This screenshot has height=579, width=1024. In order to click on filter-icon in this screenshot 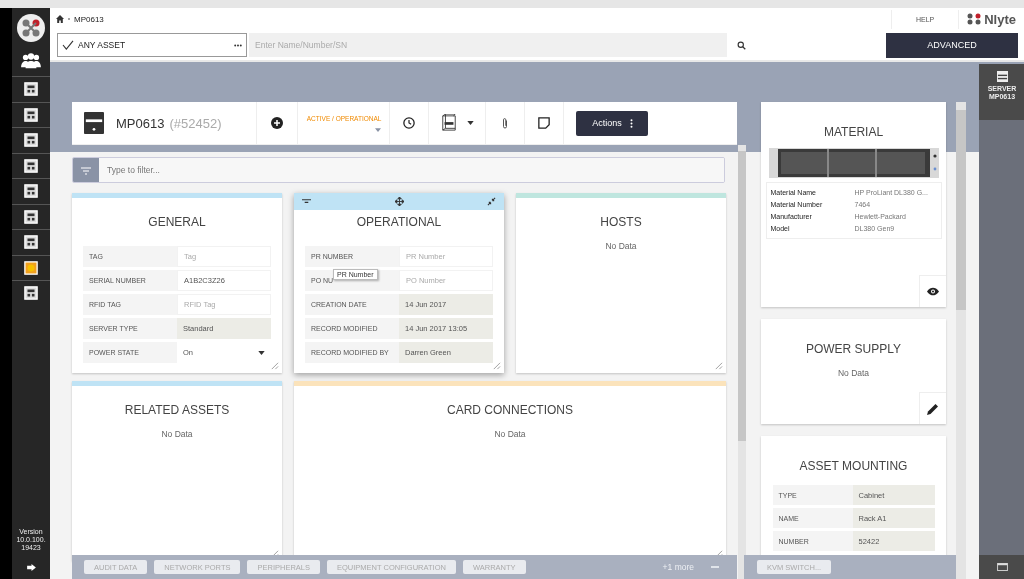, I will do `click(306, 201)`.